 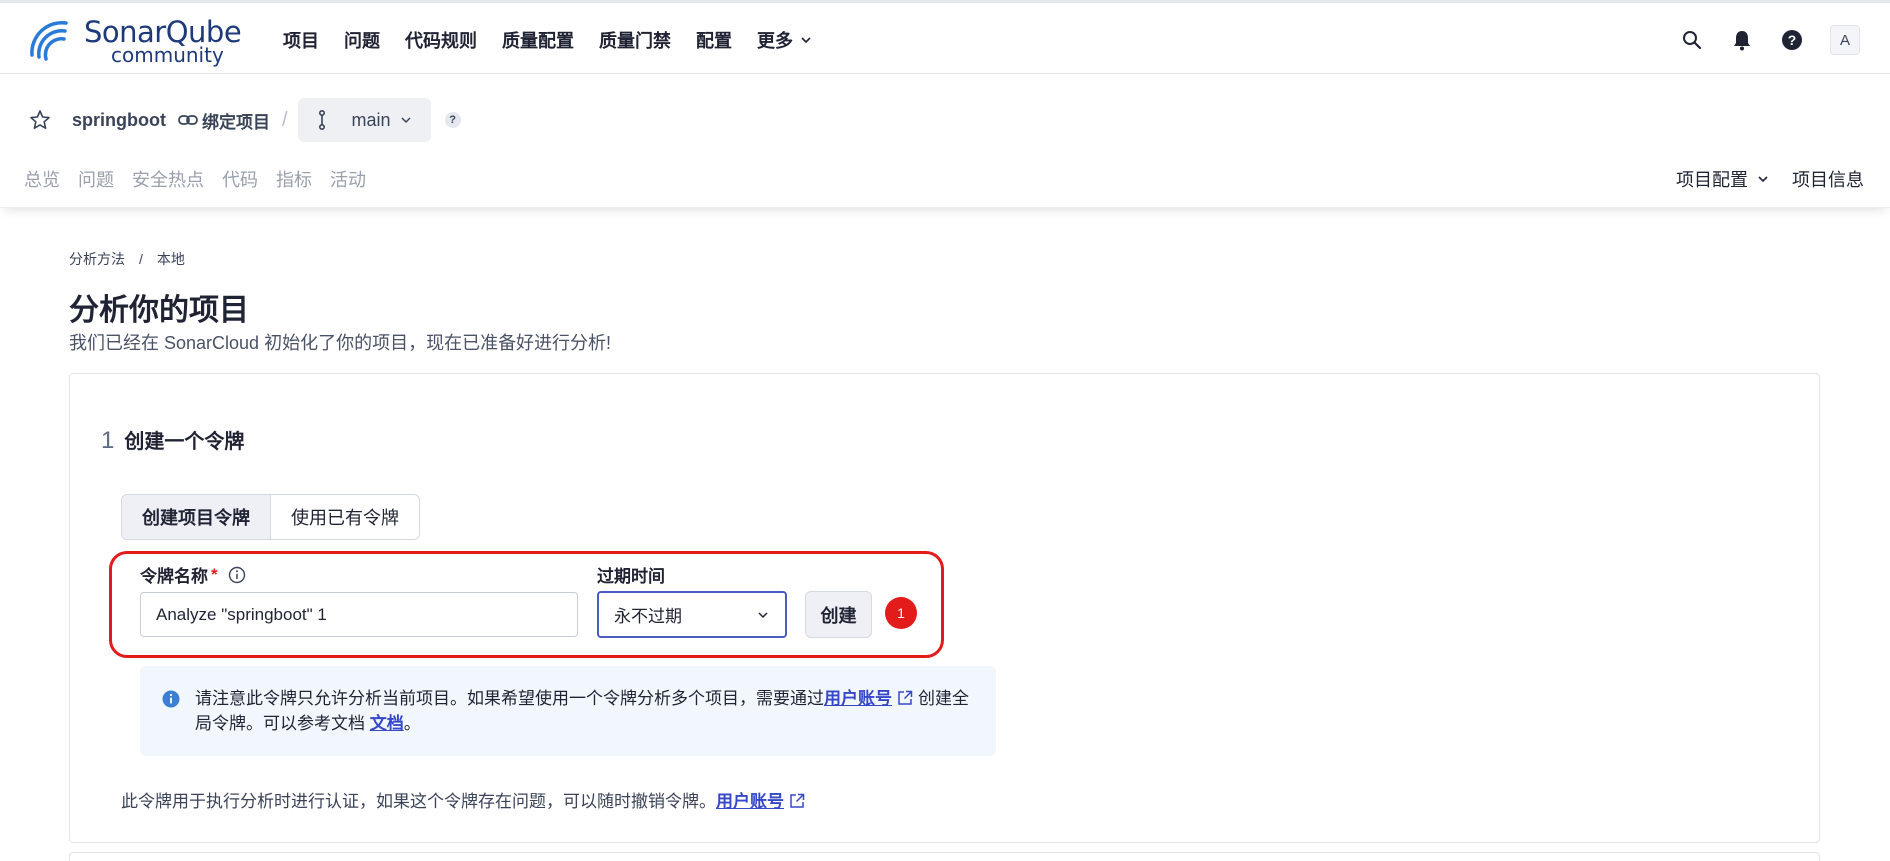 What do you see at coordinates (412, 723) in the screenshot?
I see `notice-text-end: 。` at bounding box center [412, 723].